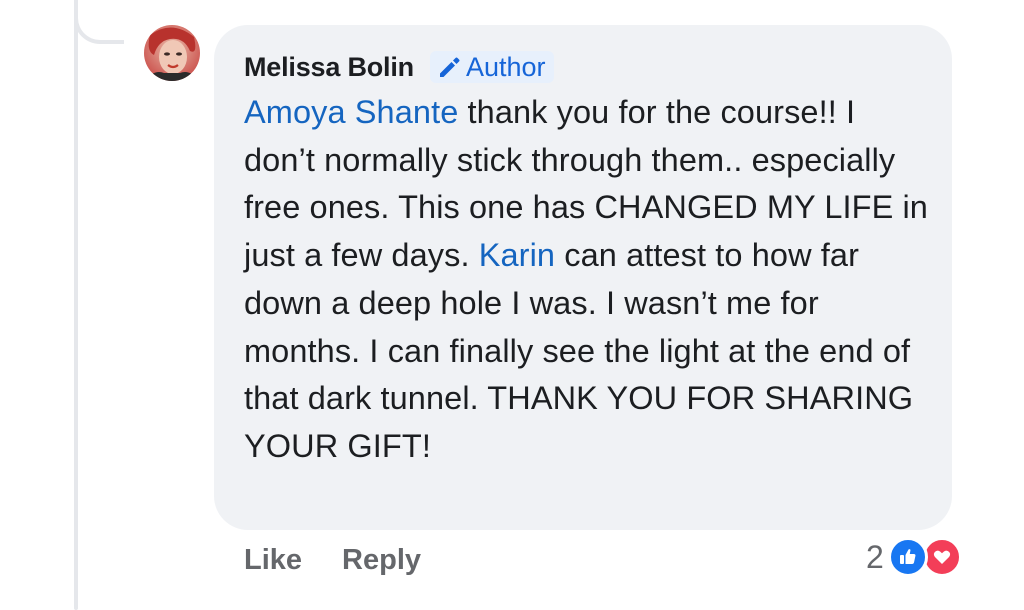 The height and width of the screenshot is (610, 1024). I want to click on author-badge-label: Author, so click(505, 66).